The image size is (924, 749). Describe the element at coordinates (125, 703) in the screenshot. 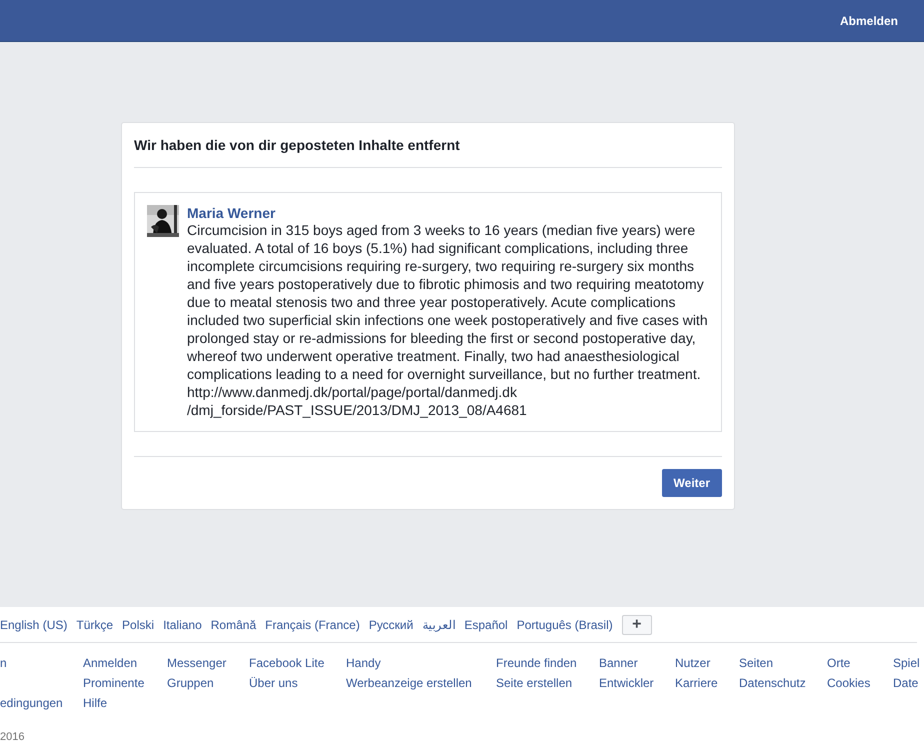

I see `footer-link: Hilfe` at that location.